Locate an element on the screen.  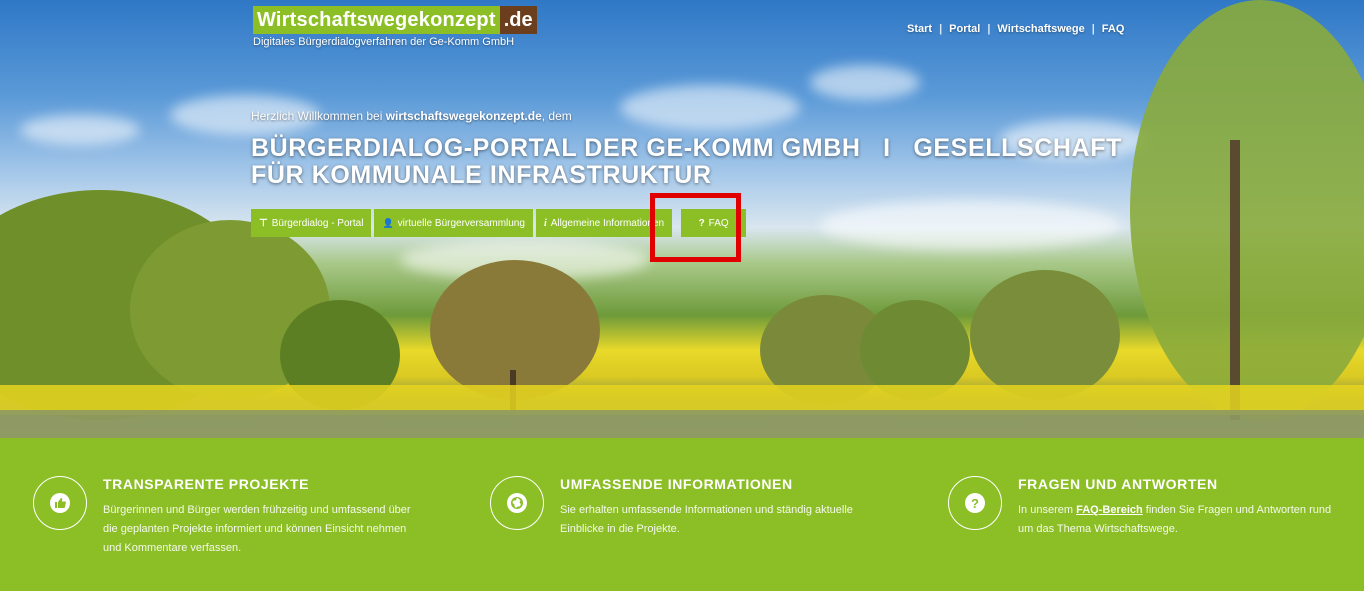
nav-wirtschaftswege: Wirtschaftswege is located at coordinates (1040, 29).